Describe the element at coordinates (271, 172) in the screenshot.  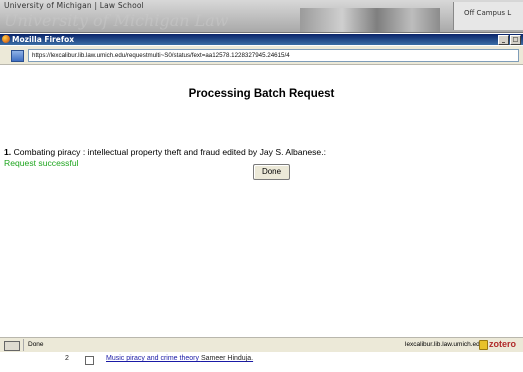
I see `done-button: Done` at that location.